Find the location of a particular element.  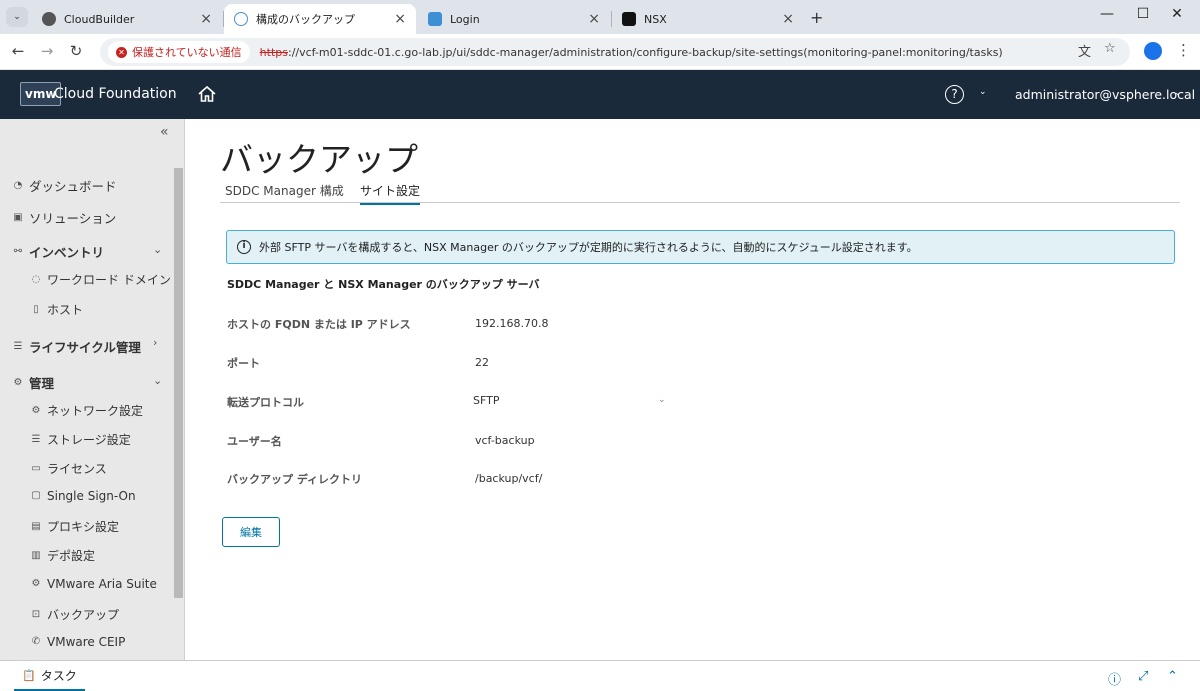

field-label-directory: バックアップ ディレクトリ is located at coordinates (295, 479).